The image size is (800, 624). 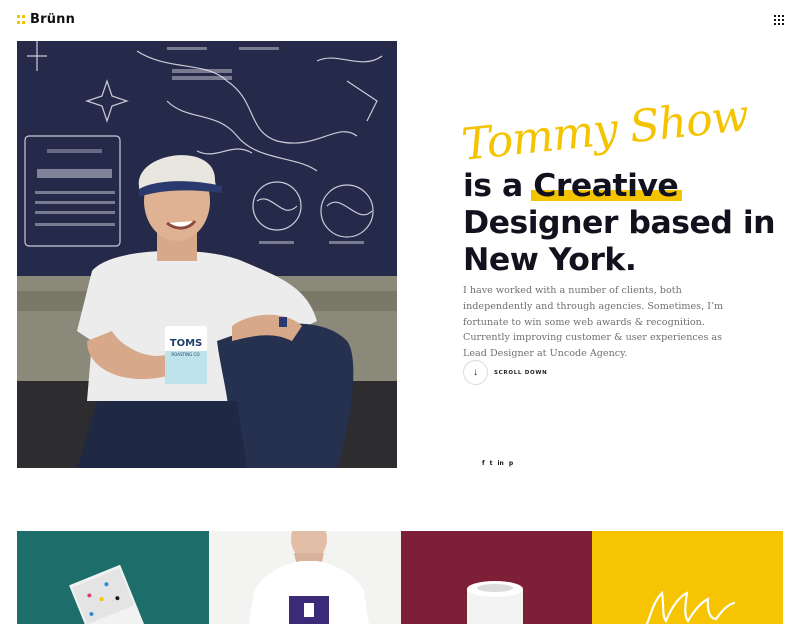 I want to click on brand-name: Brünn, so click(x=53, y=19).